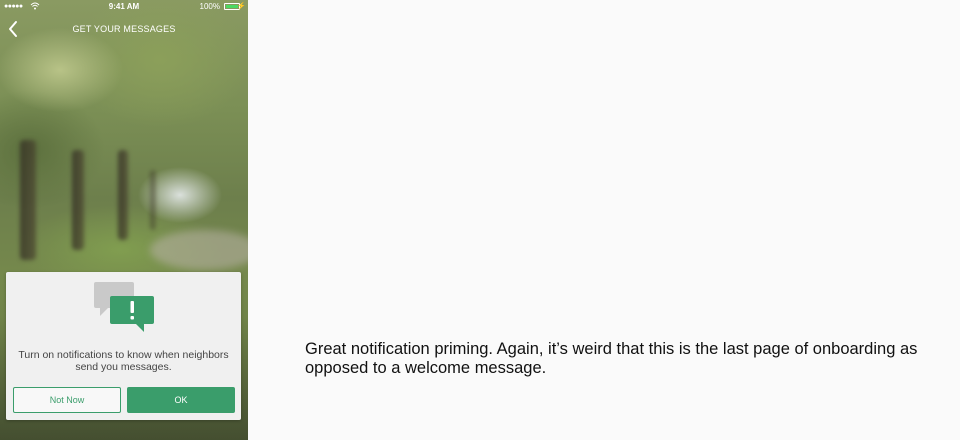 This screenshot has height=440, width=960. I want to click on chat-bubbles-alert-icon, so click(124, 306).